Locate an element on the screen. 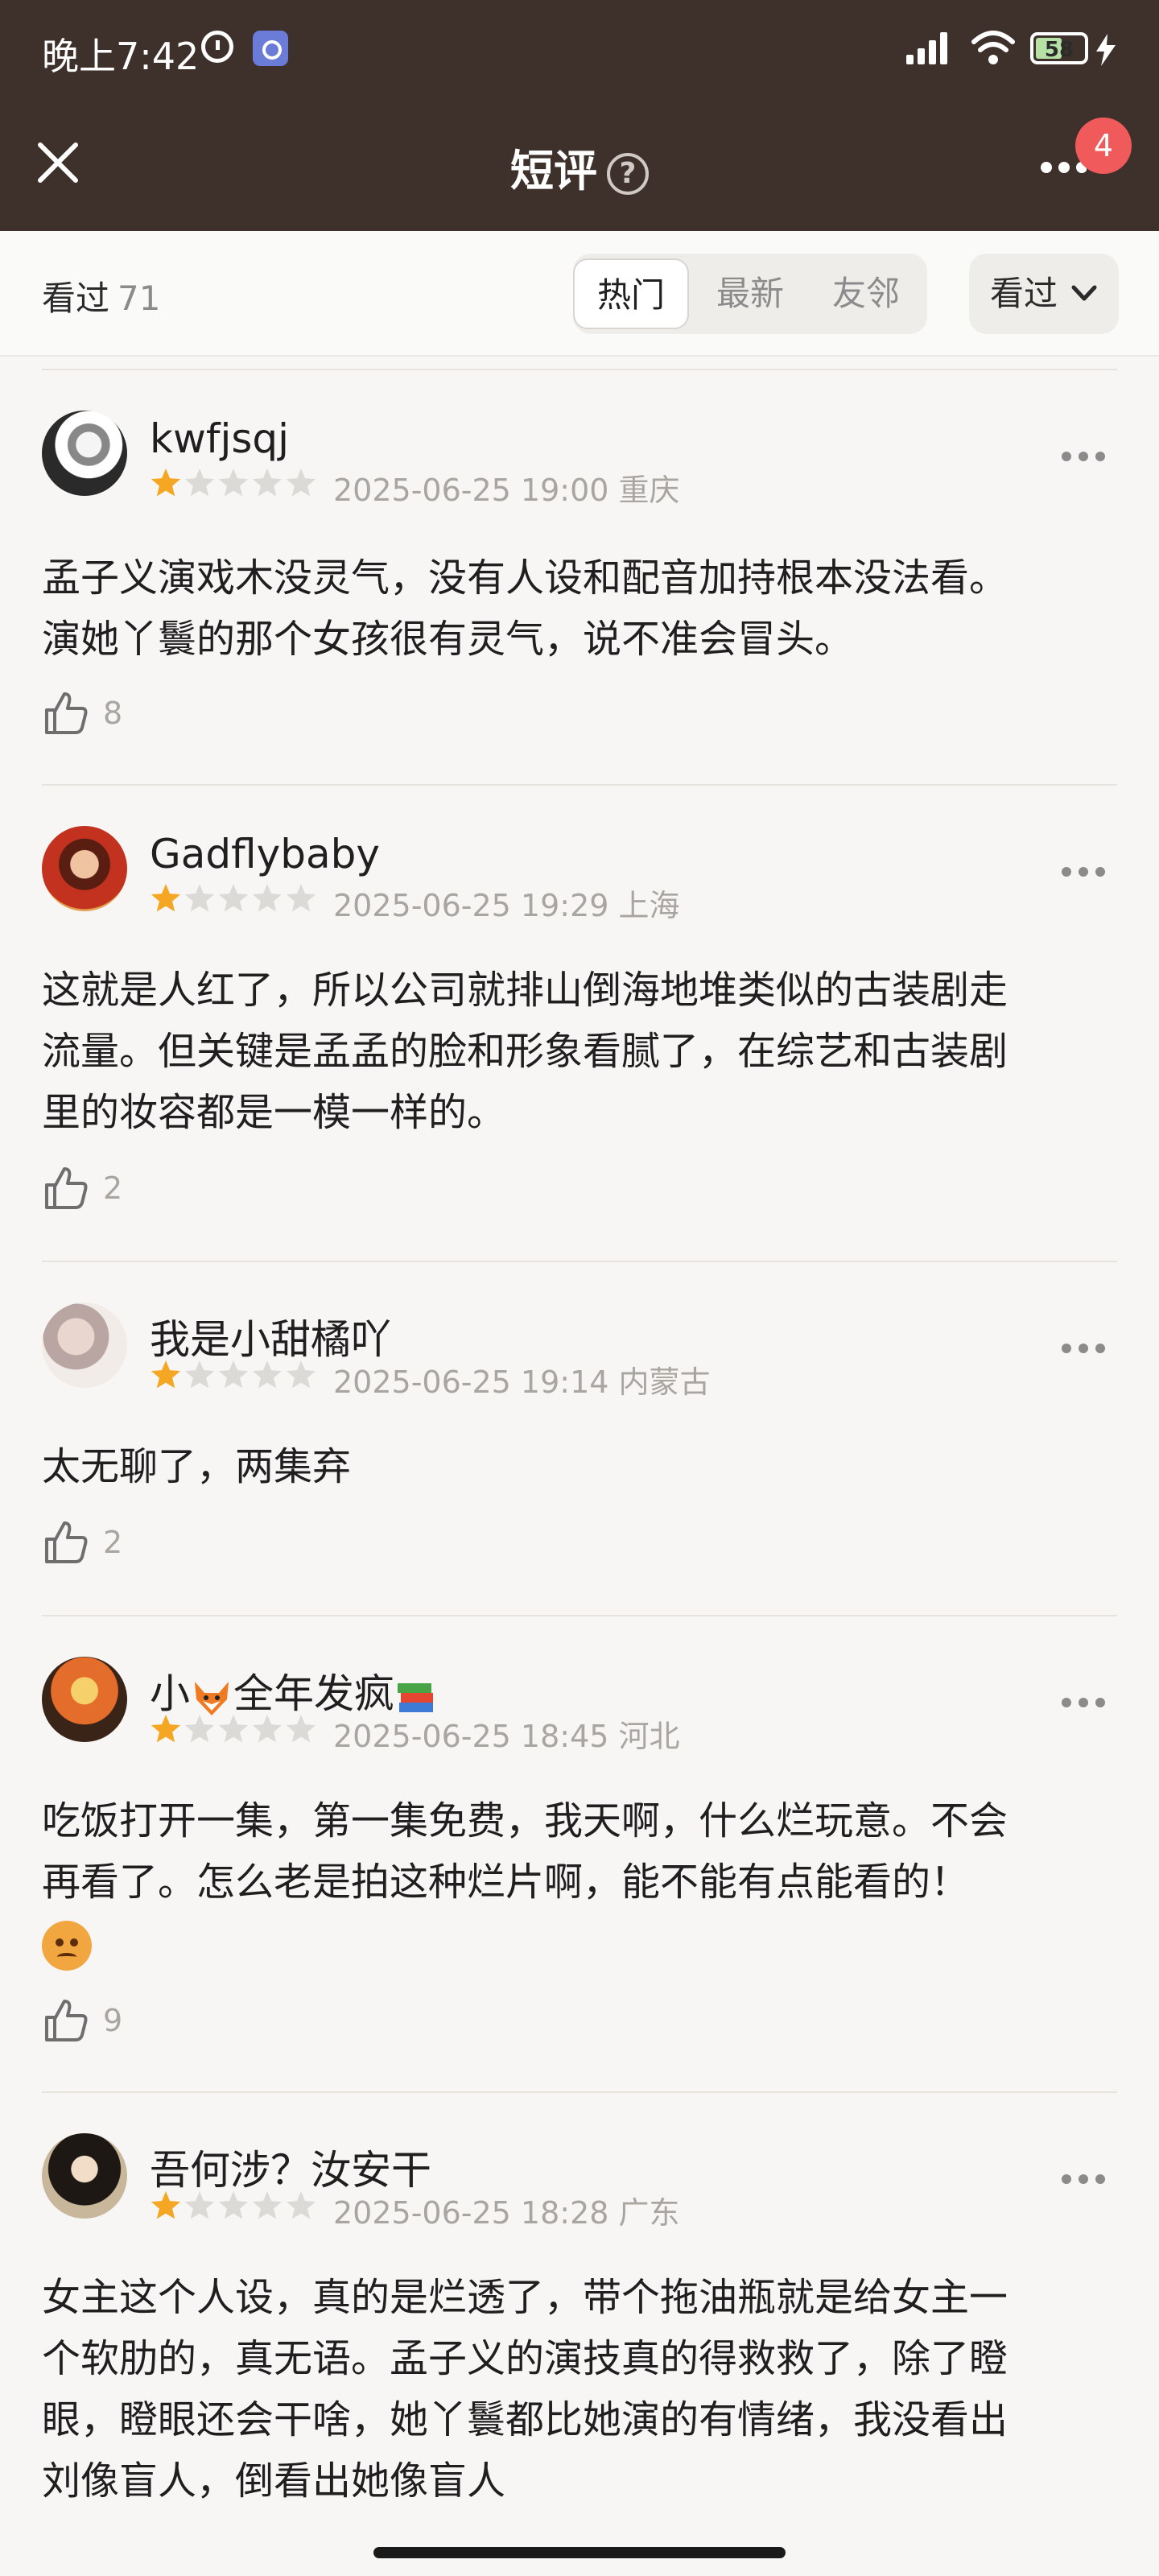 The image size is (1159, 2576). watched-count: 看过 71 is located at coordinates (101, 295).